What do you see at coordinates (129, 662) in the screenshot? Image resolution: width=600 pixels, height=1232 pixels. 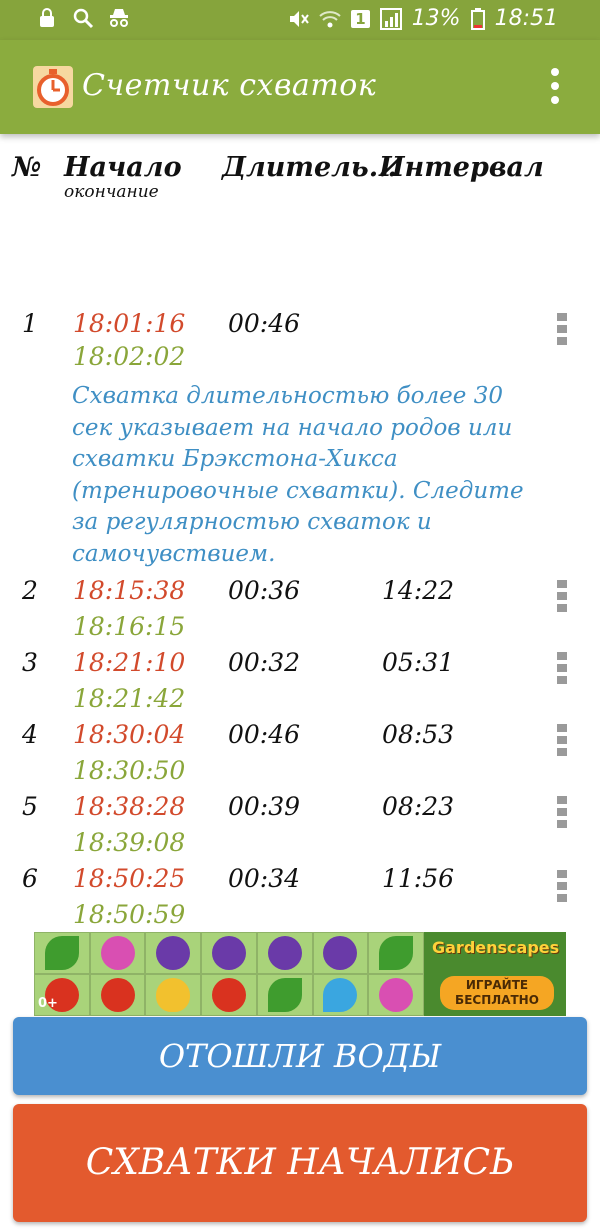 I see `row-start-time: 18:21:10` at bounding box center [129, 662].